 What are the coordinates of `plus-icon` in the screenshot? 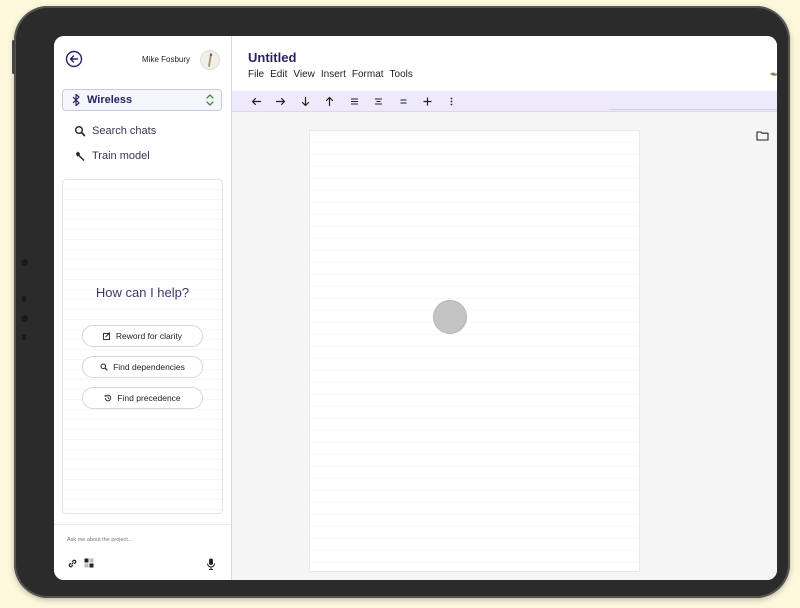 It's located at (427, 101).